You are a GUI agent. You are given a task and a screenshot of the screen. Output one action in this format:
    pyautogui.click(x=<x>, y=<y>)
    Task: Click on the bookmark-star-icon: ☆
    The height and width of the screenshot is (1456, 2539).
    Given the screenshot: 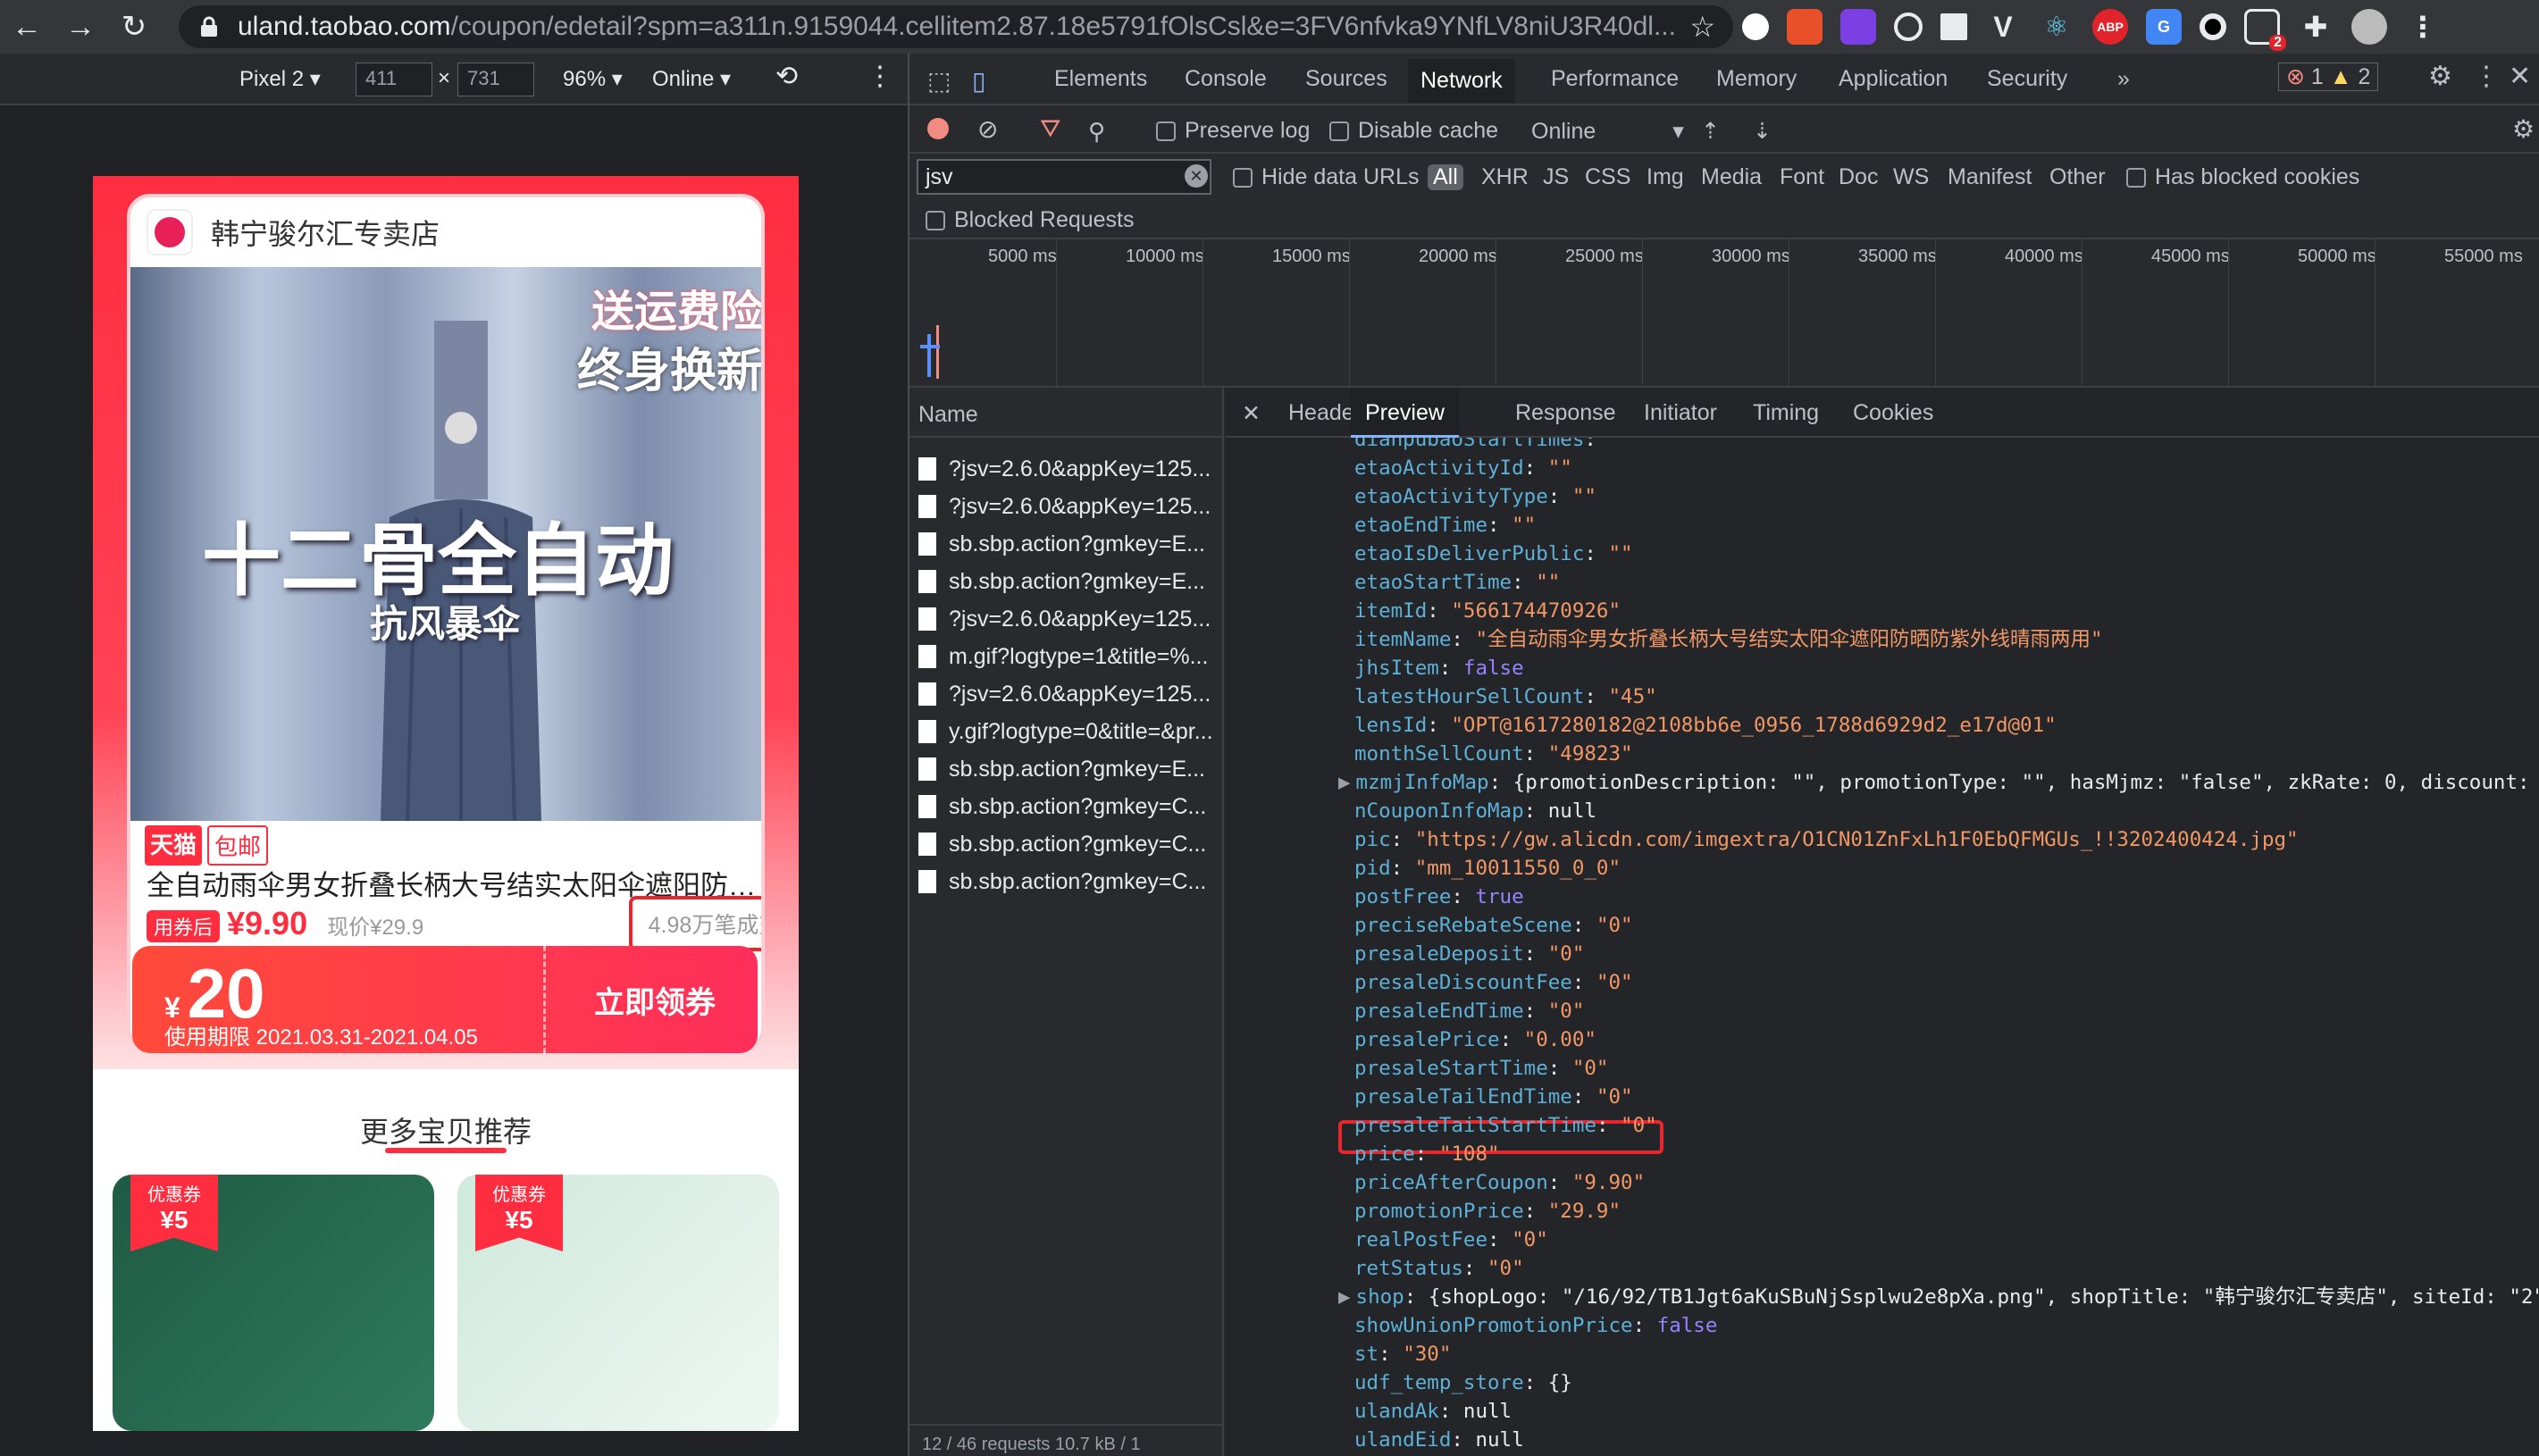 What is the action you would take?
    pyautogui.click(x=1702, y=27)
    